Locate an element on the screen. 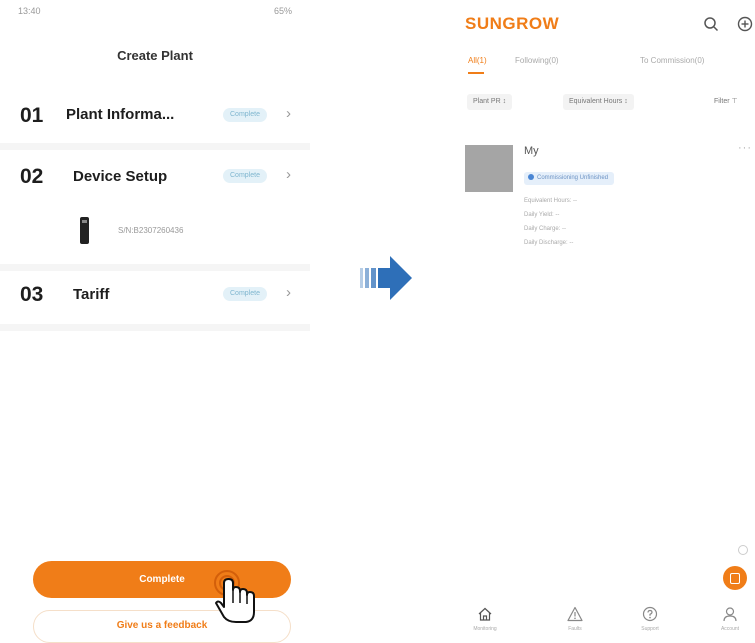 The height and width of the screenshot is (643, 755). step-title: Device Setup is located at coordinates (120, 176).